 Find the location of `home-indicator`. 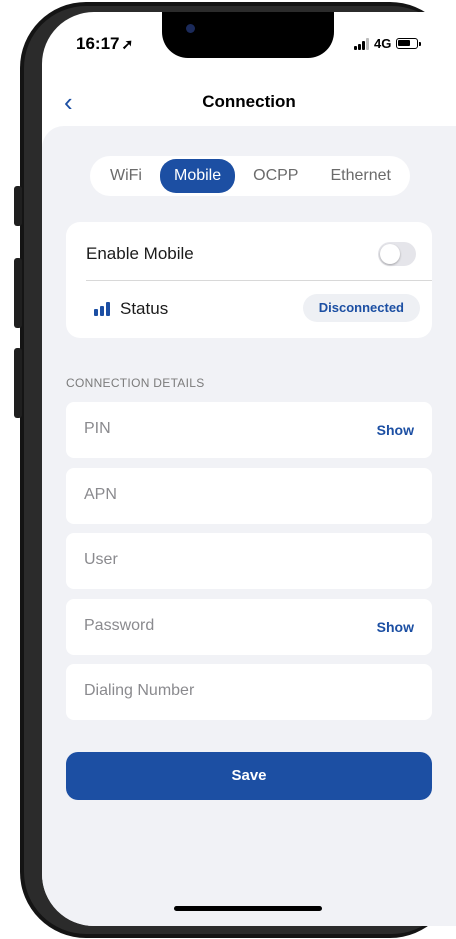

home-indicator is located at coordinates (248, 908).